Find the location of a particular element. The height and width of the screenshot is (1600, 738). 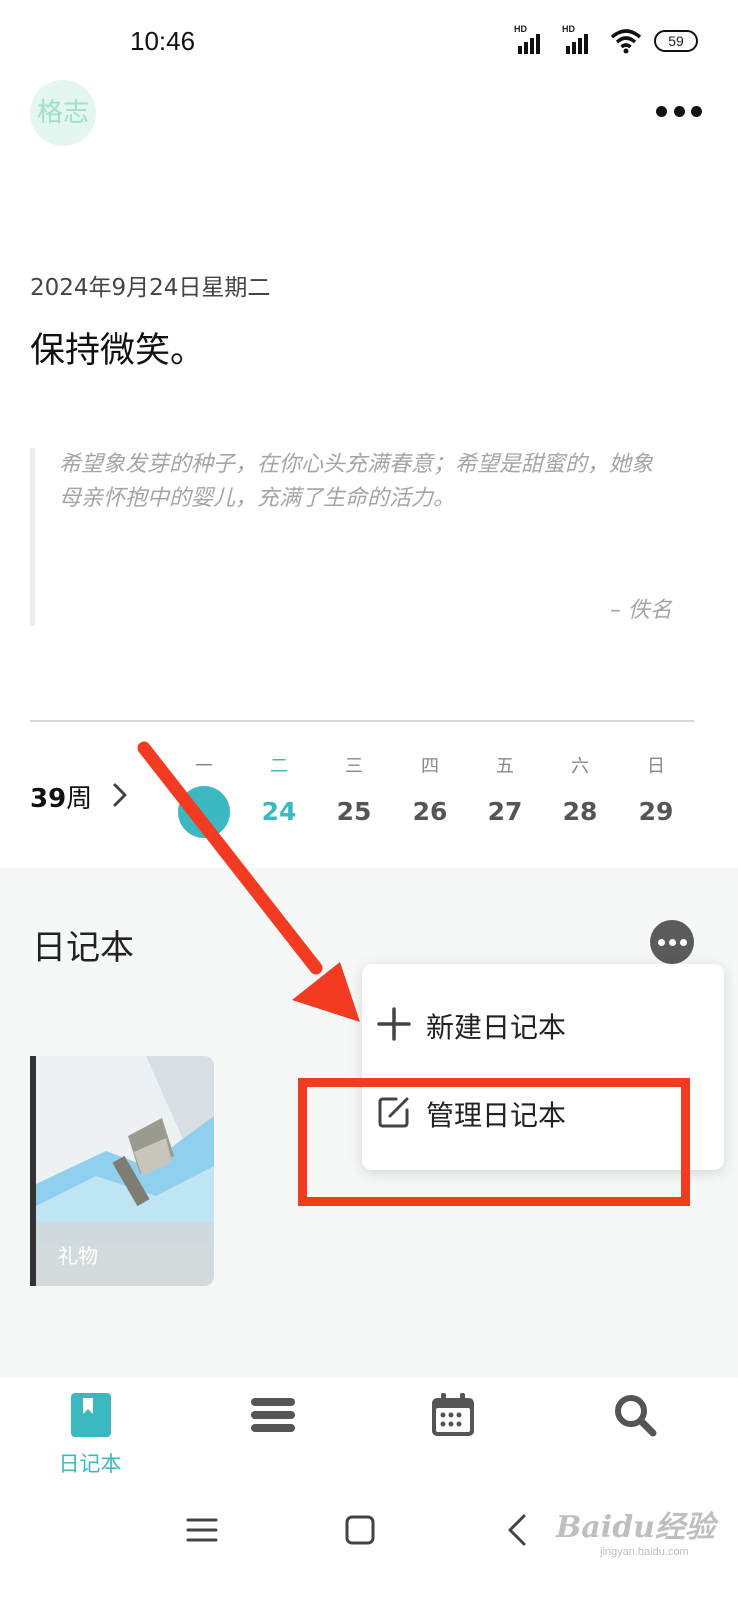

divider is located at coordinates (362, 721).